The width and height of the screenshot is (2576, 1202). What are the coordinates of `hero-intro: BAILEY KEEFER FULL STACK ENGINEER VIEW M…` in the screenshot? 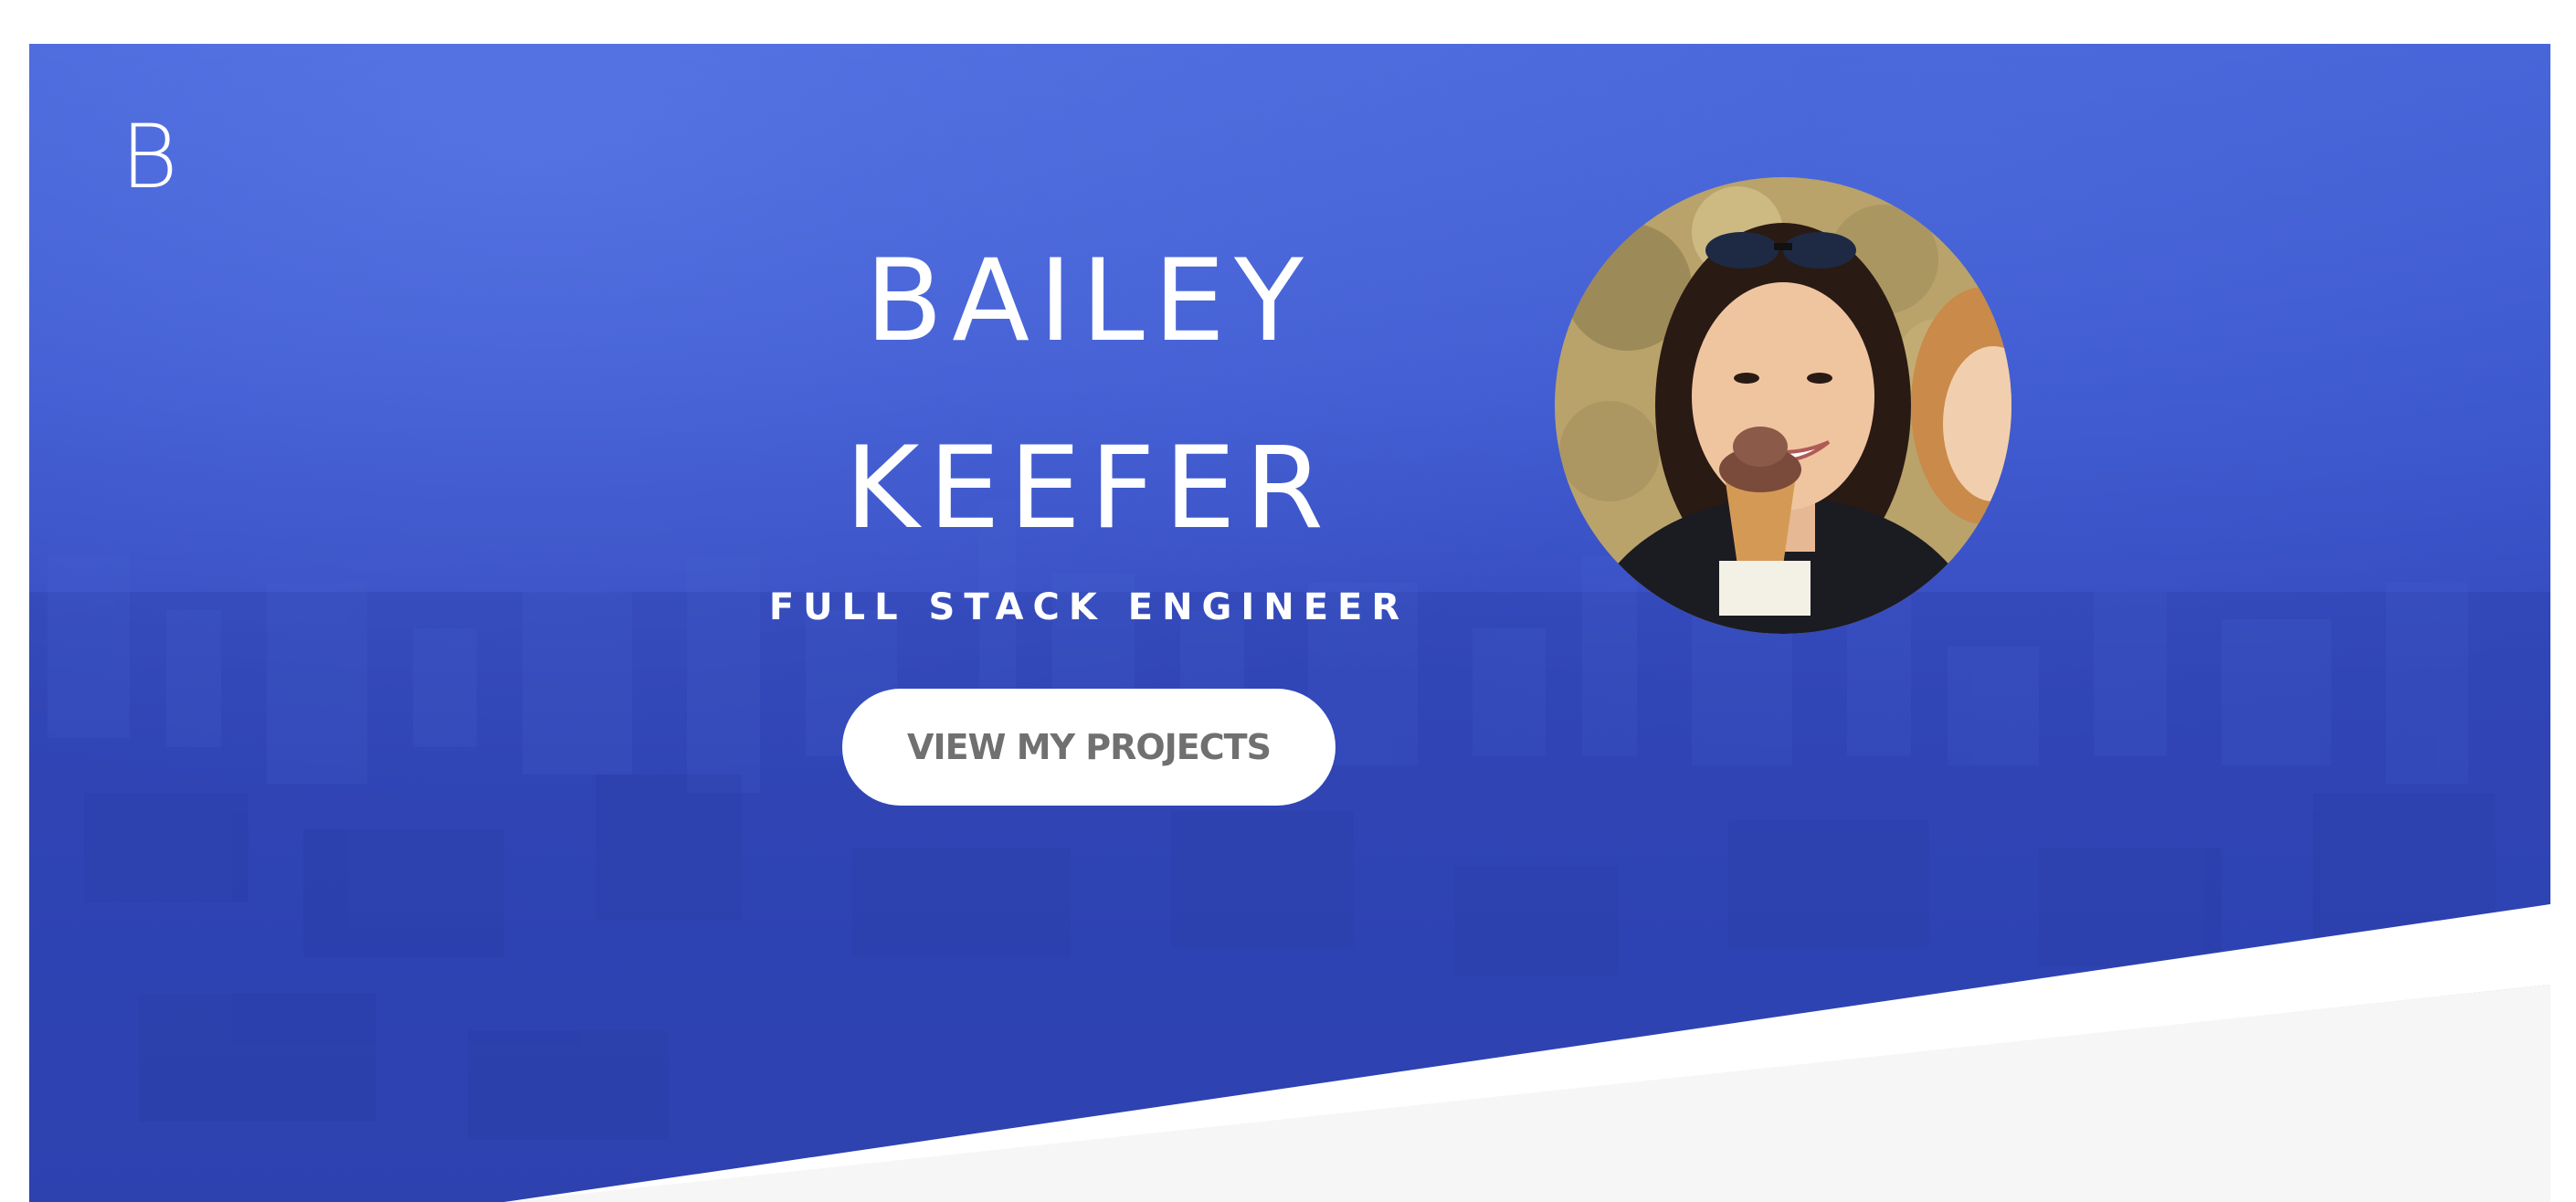 It's located at (1089, 507).